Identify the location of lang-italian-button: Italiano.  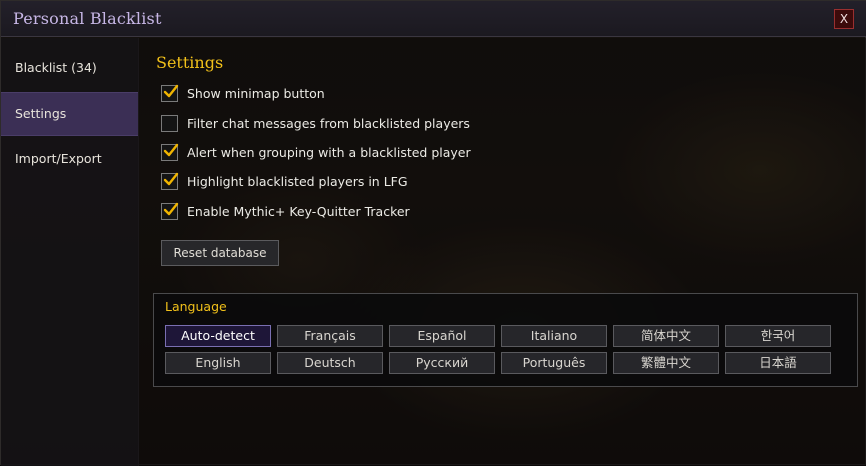
(554, 336).